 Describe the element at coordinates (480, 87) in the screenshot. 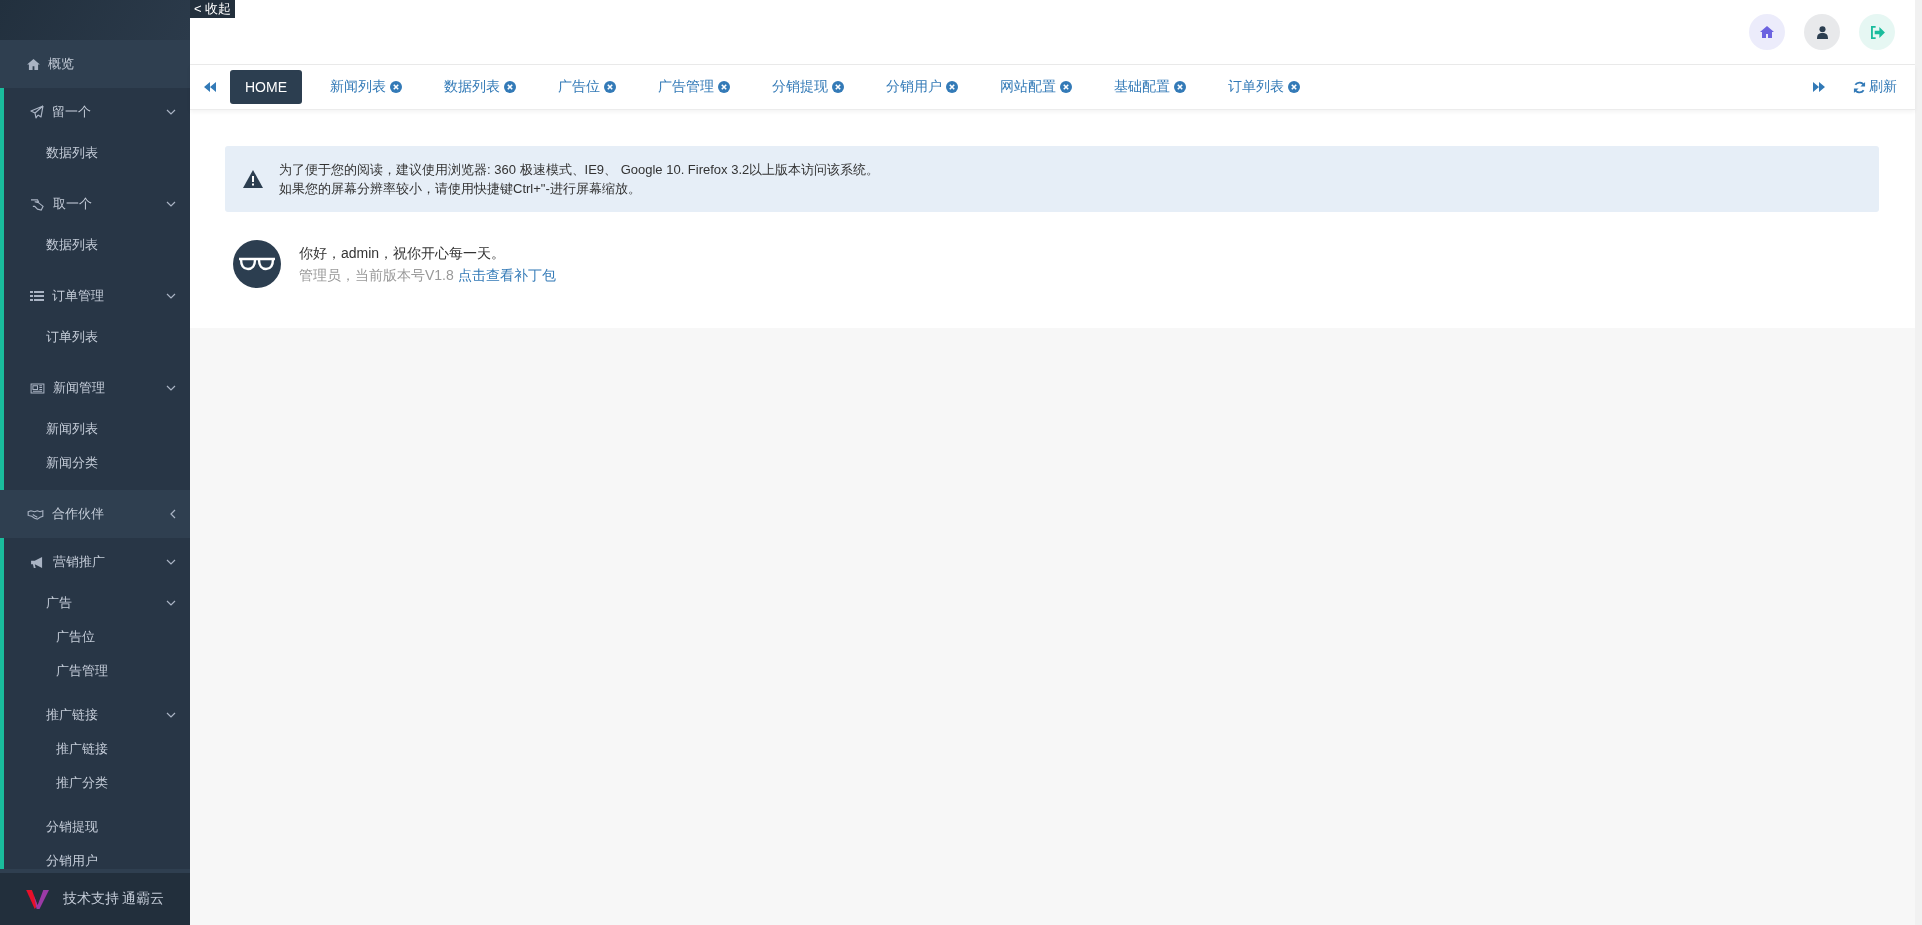

I see `tab: 数据列表` at that location.